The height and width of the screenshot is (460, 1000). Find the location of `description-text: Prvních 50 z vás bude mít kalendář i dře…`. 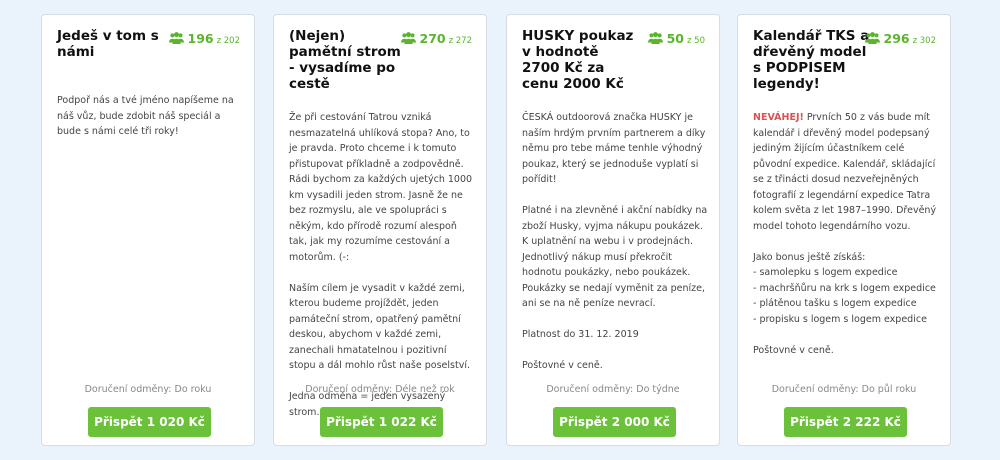

description-text: Prvních 50 z vás bude mít kalendář i dře… is located at coordinates (845, 172).